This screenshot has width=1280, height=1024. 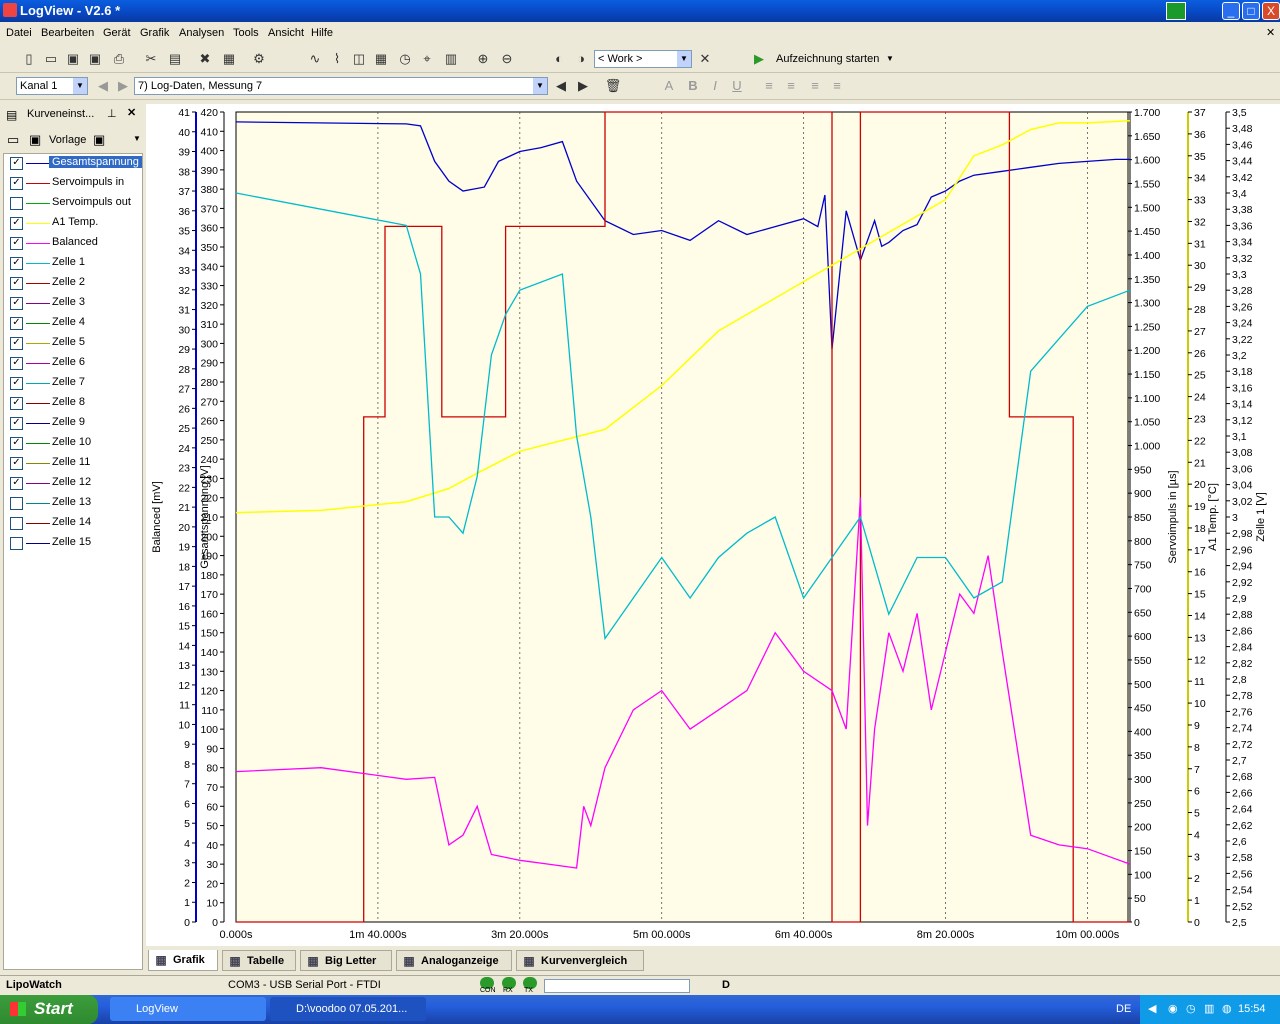 I want to click on device-add-icon: ◑, so click(x=581, y=59).